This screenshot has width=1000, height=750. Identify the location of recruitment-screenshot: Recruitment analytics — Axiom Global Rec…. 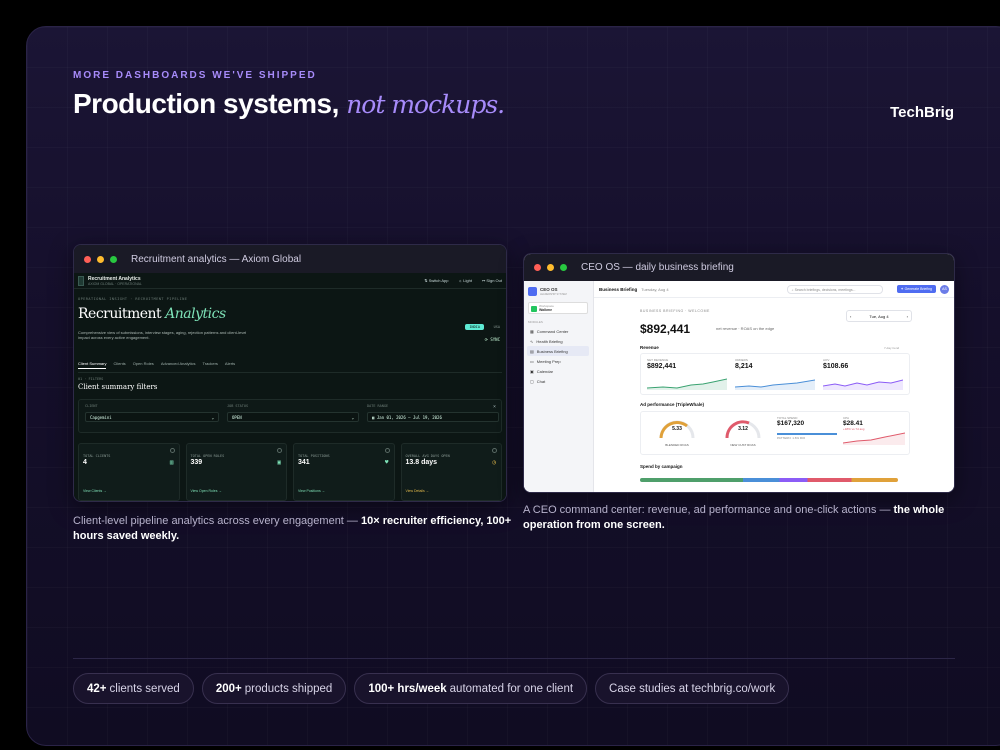
(290, 373).